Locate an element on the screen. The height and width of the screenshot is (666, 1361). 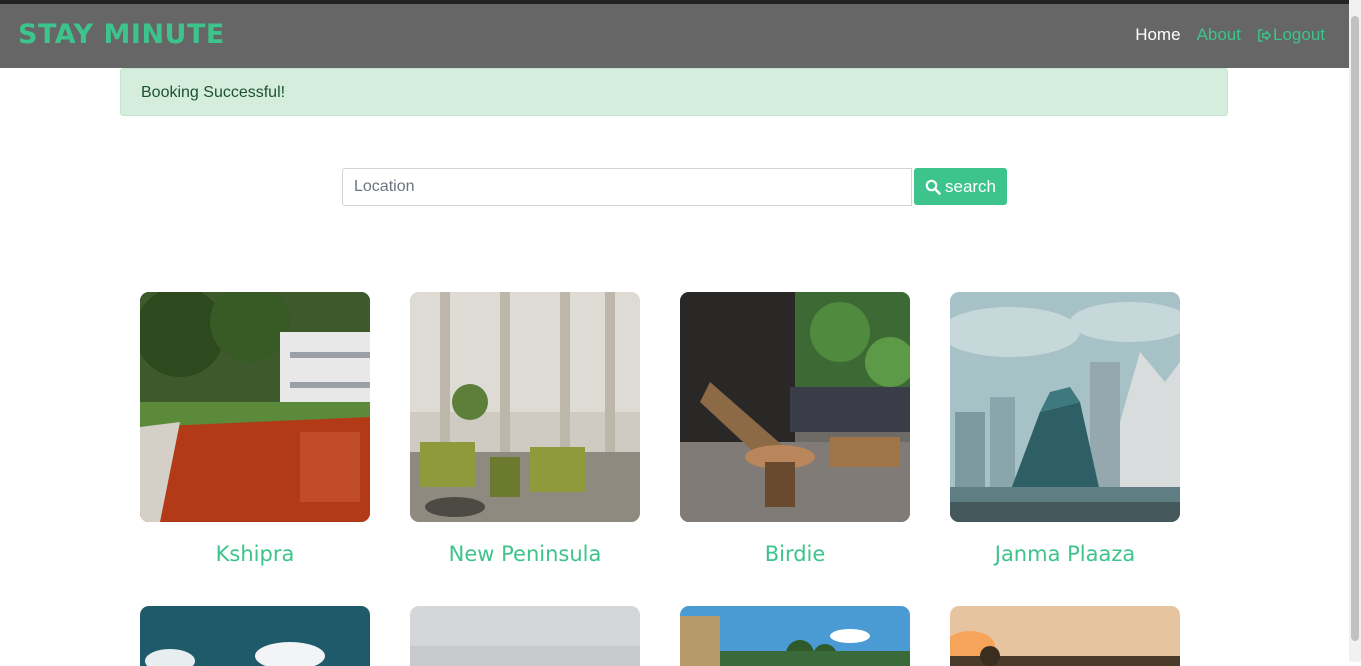
hotel-name: Janma Plaaza is located at coordinates (1065, 554).